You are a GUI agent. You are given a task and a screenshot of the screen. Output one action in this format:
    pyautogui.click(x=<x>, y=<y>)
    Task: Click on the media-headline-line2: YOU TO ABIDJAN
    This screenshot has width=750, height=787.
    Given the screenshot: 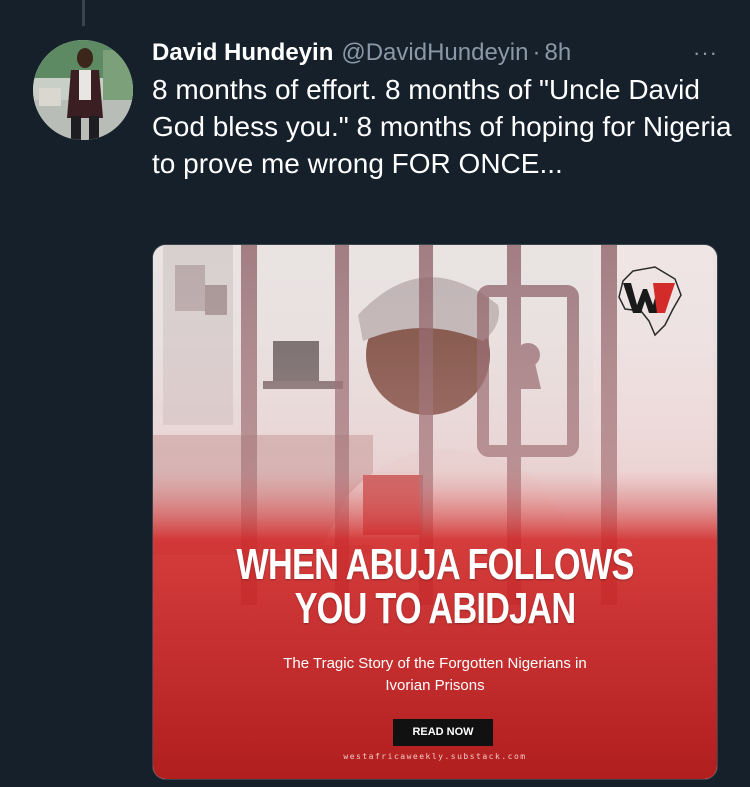 What is the action you would take?
    pyautogui.click(x=435, y=608)
    